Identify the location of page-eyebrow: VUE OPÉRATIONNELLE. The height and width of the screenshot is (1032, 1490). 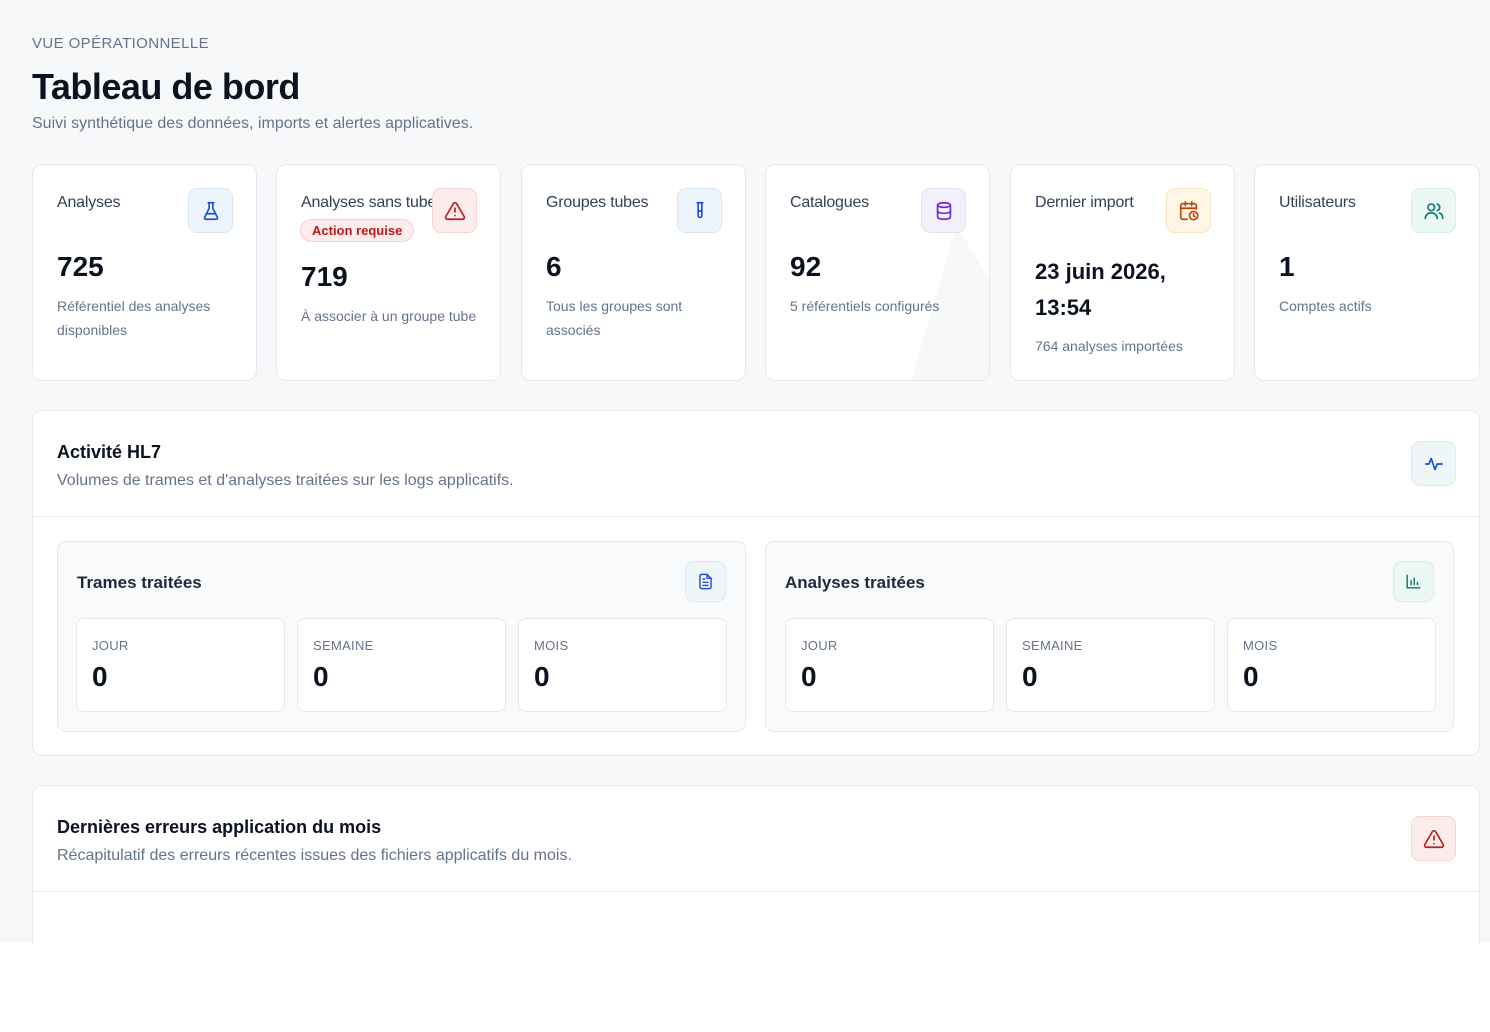
(120, 43).